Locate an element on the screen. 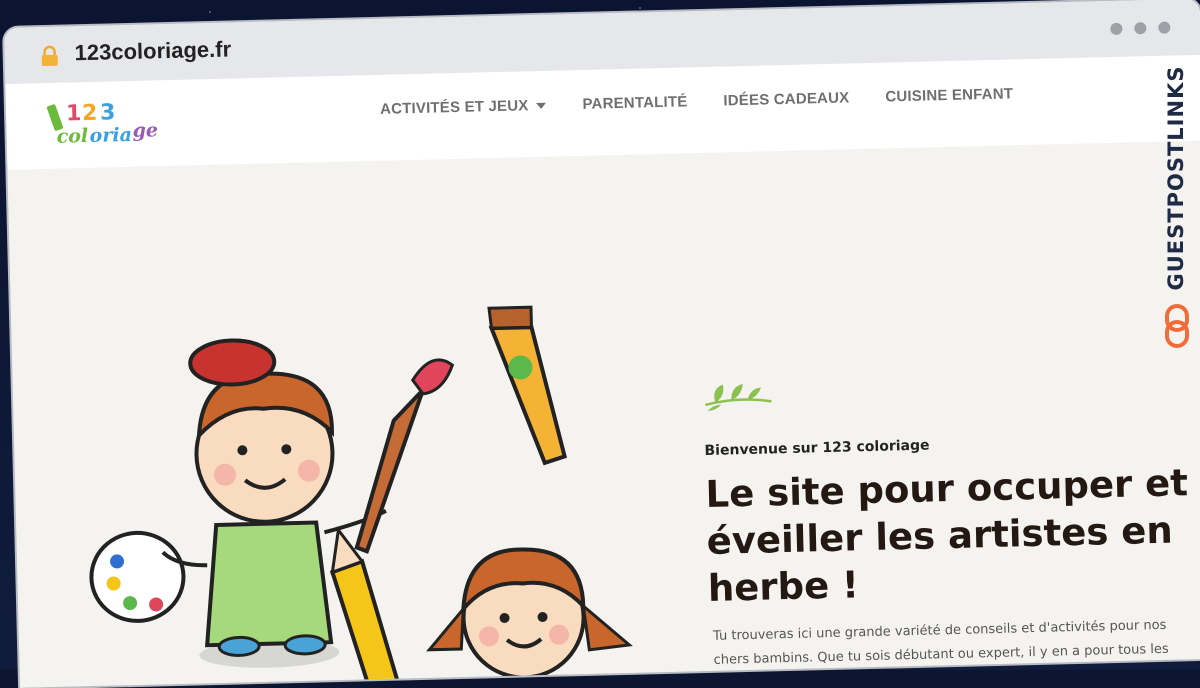  chevron-down-icon is located at coordinates (541, 105).